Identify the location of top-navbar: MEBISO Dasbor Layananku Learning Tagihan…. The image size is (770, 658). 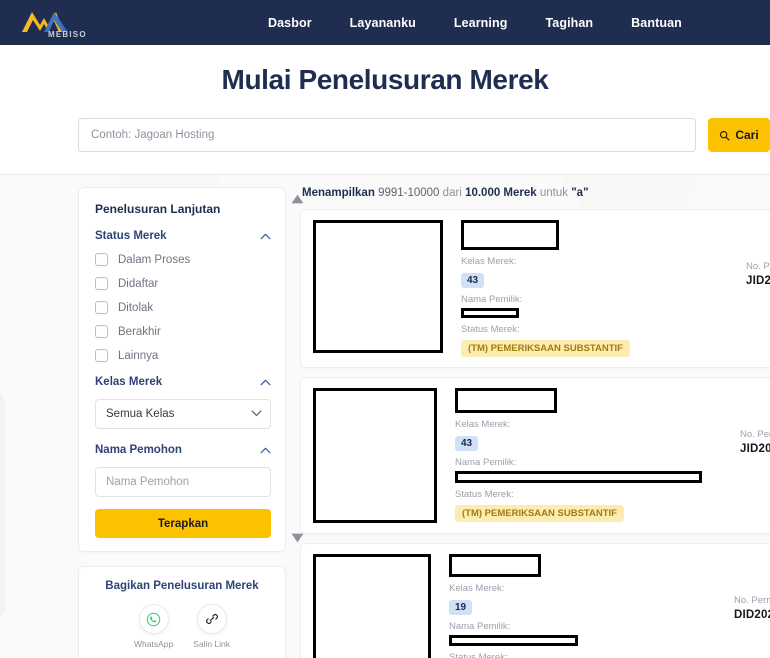
(385, 22).